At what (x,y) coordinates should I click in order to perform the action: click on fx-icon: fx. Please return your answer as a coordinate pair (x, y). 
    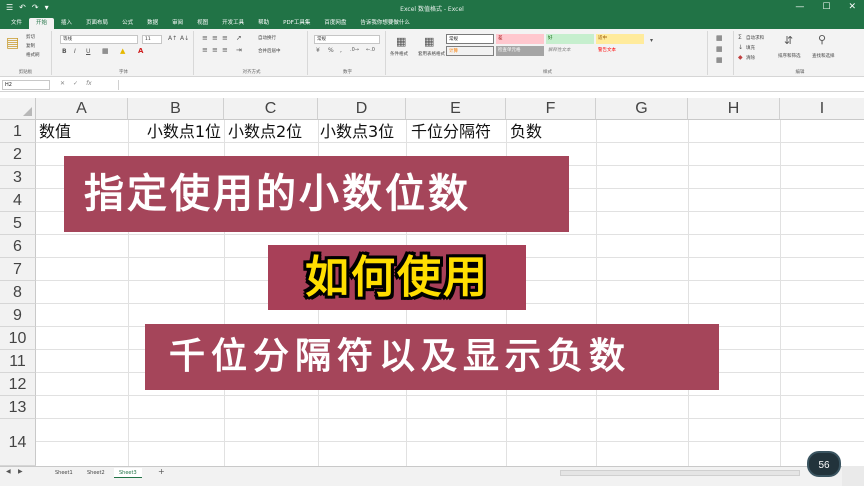
    Looking at the image, I should click on (89, 83).